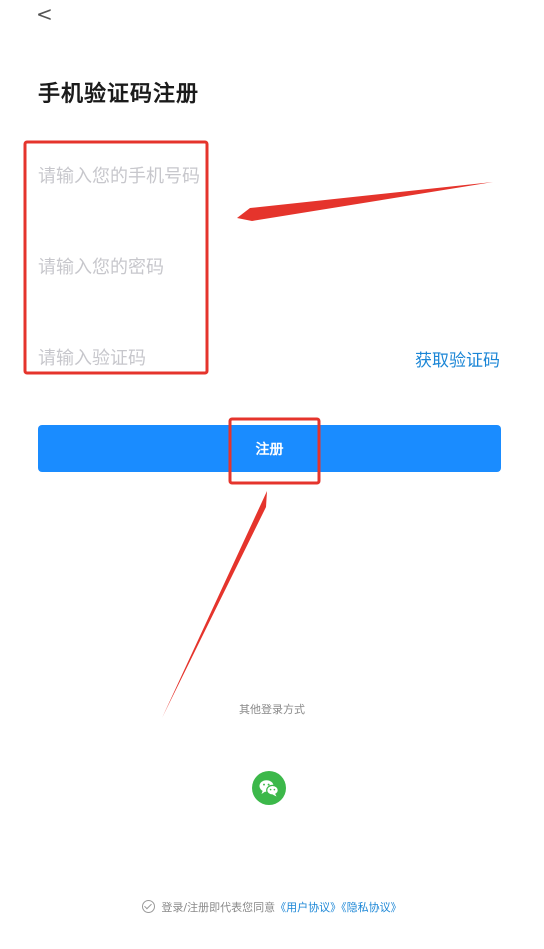 Image resolution: width=544 pixels, height=949 pixels. I want to click on wechat-icon, so click(269, 788).